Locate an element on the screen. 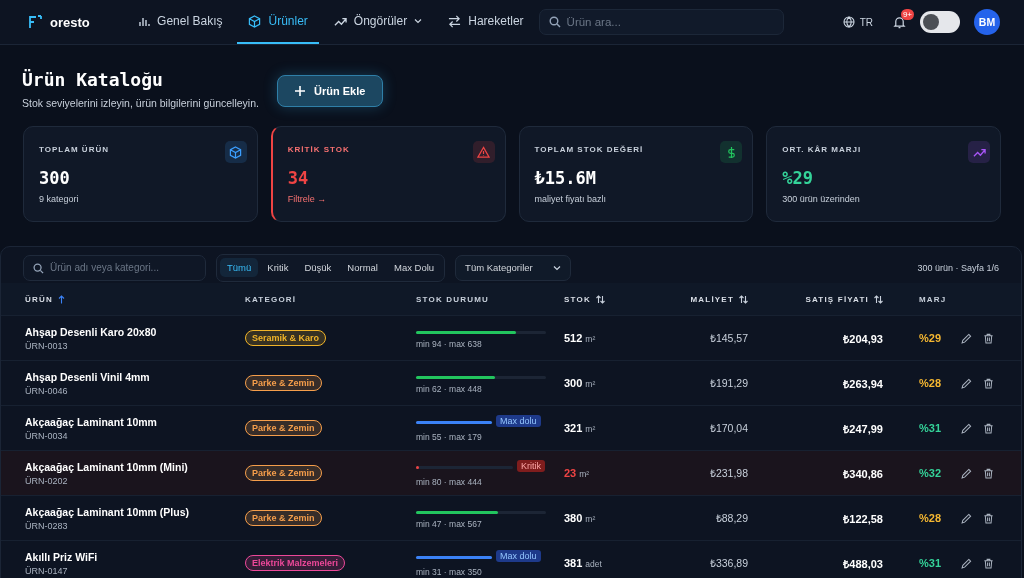 The width and height of the screenshot is (1024, 578). stock-quantity: 300 m² is located at coordinates (580, 383).